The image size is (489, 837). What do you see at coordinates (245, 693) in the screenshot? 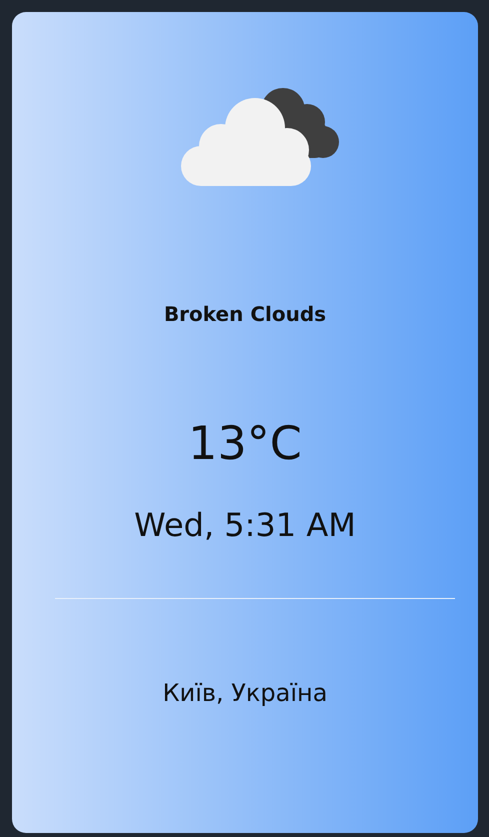
I see `location: Київ, Україна` at bounding box center [245, 693].